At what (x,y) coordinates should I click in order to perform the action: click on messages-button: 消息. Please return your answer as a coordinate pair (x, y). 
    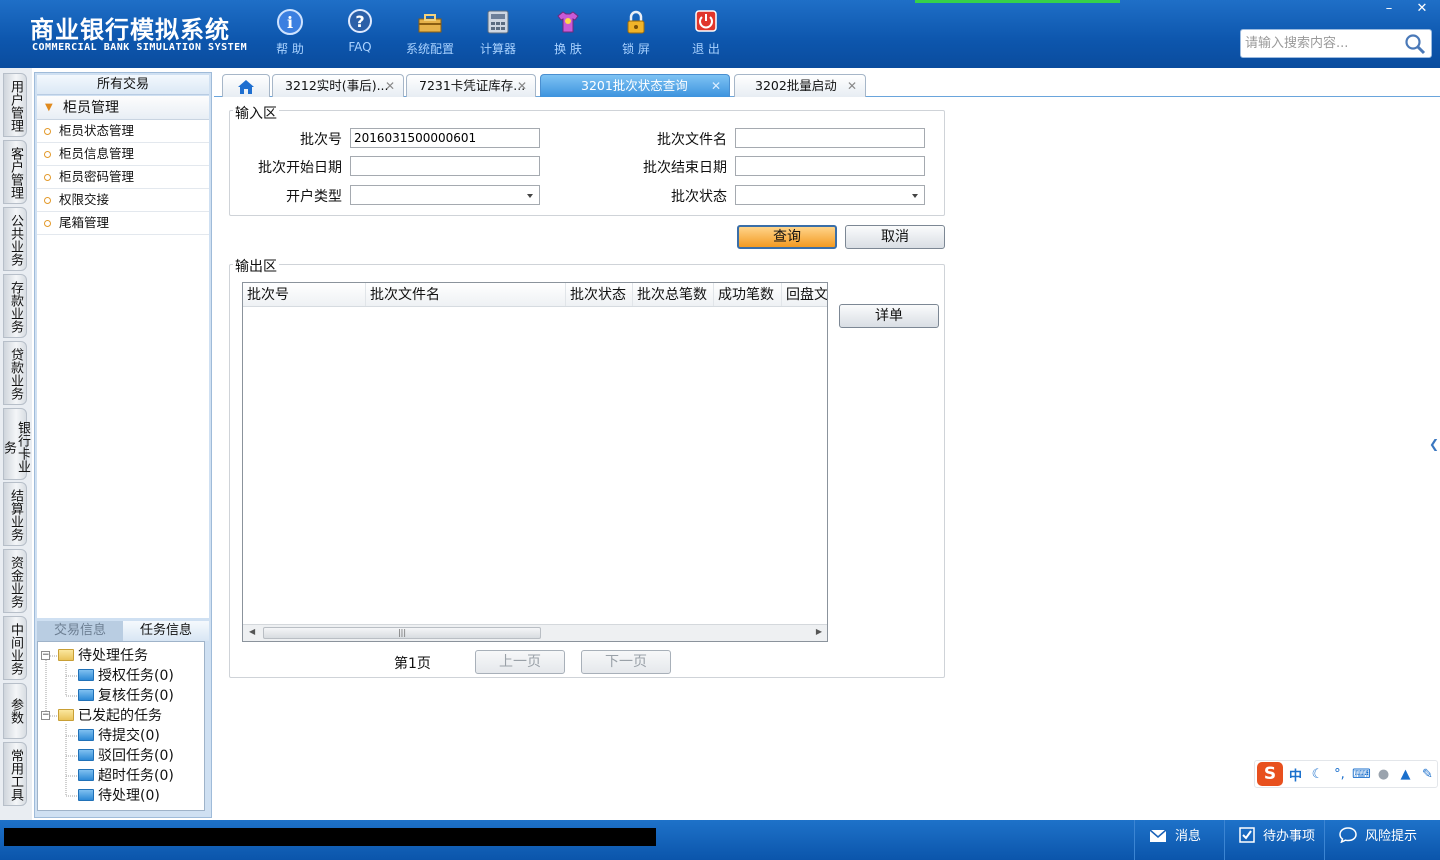
    Looking at the image, I should click on (1179, 840).